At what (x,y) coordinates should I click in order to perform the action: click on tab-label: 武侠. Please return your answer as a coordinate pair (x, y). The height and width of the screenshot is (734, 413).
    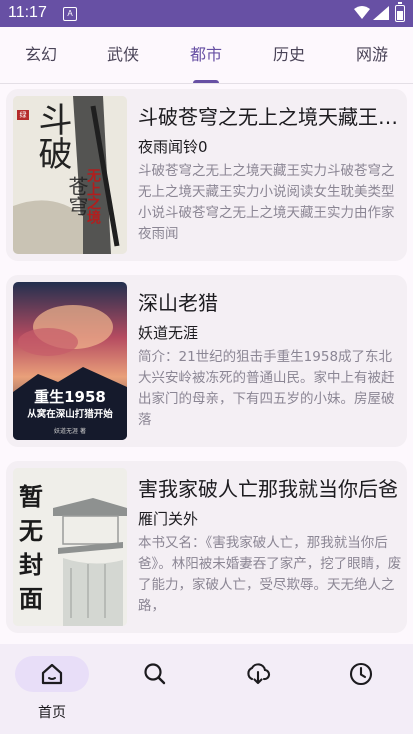
    Looking at the image, I should click on (122, 54).